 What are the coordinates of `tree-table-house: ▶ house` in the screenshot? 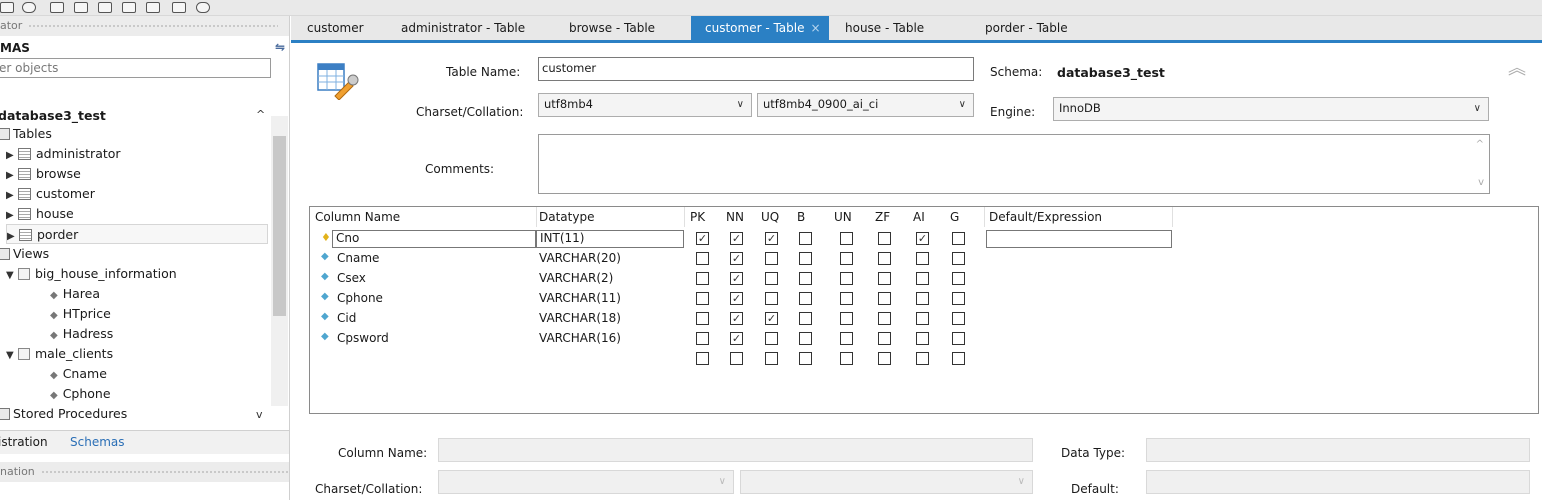 It's located at (40, 214).